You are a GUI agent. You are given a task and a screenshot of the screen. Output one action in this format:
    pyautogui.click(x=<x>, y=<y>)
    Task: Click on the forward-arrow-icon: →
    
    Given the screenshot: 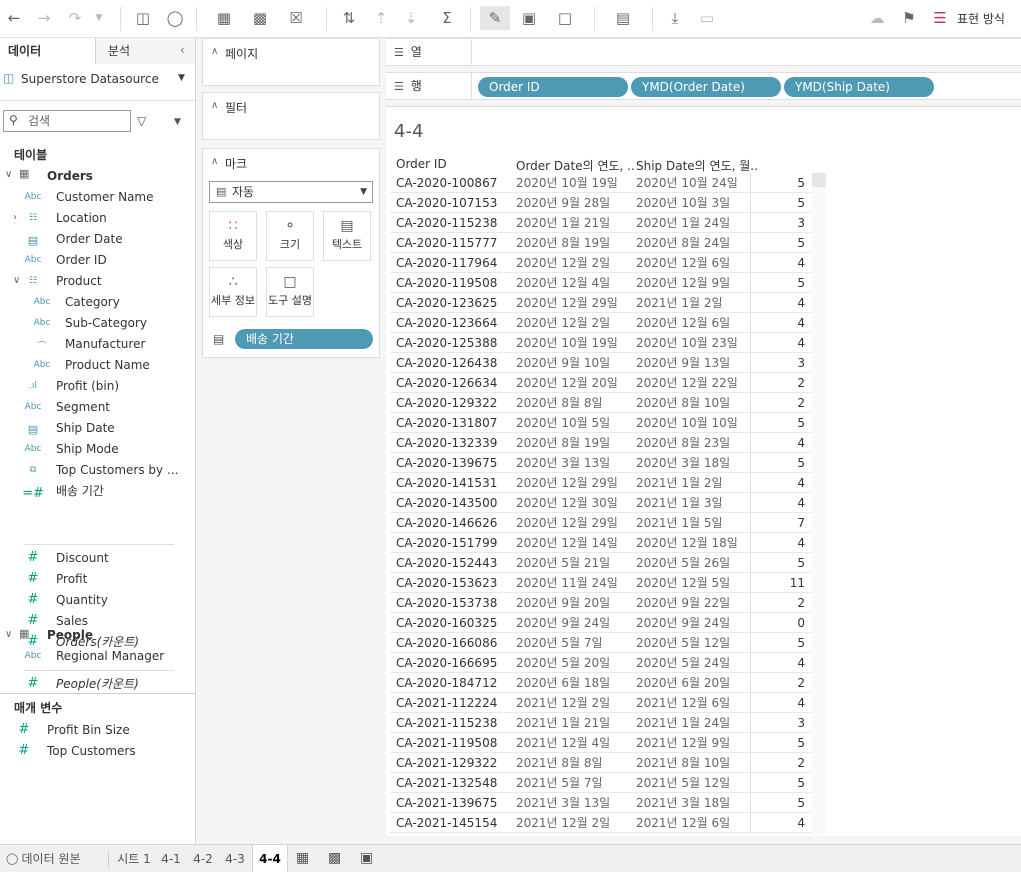 What is the action you would take?
    pyautogui.click(x=44, y=18)
    